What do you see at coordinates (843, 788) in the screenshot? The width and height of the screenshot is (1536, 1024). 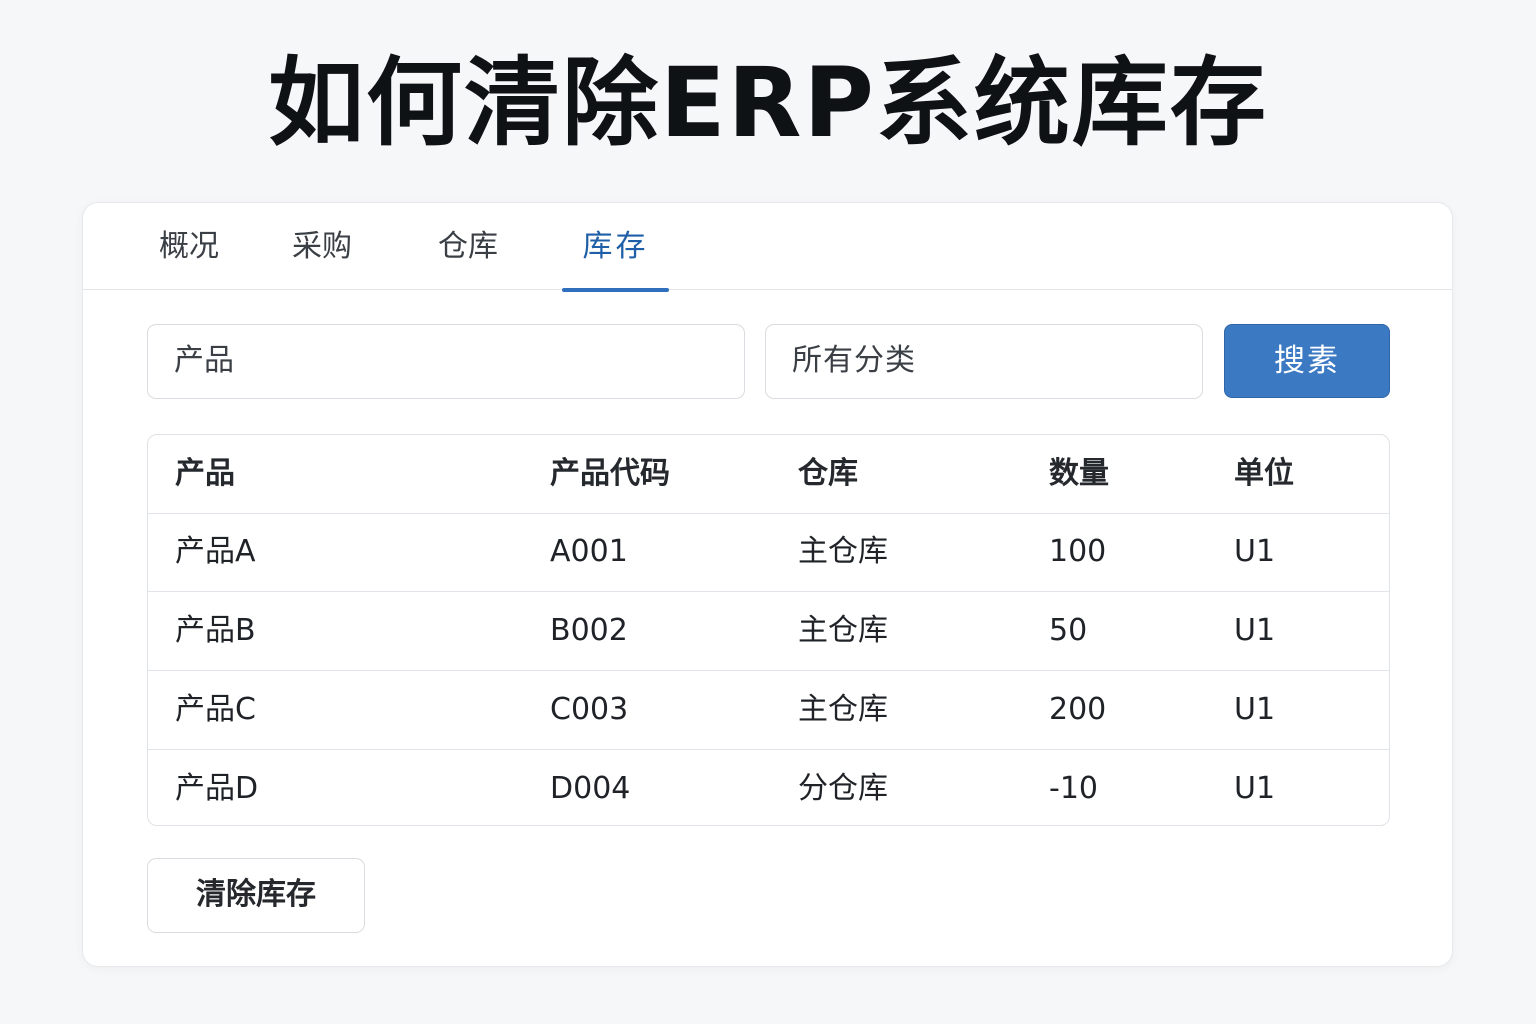 I see `cell-warehouse: 分仓库` at bounding box center [843, 788].